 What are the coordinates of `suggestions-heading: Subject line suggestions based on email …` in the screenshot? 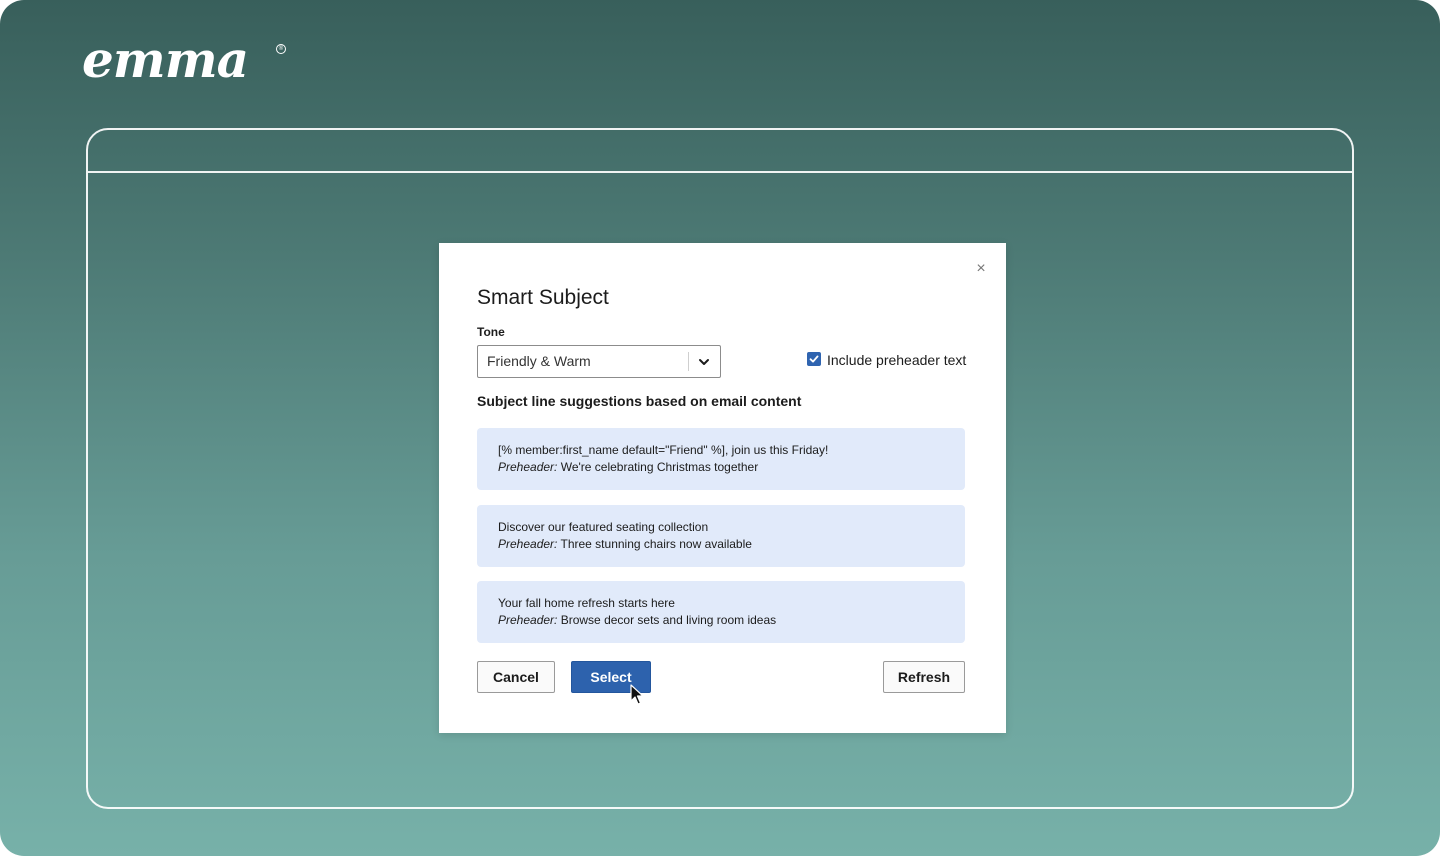 It's located at (639, 401).